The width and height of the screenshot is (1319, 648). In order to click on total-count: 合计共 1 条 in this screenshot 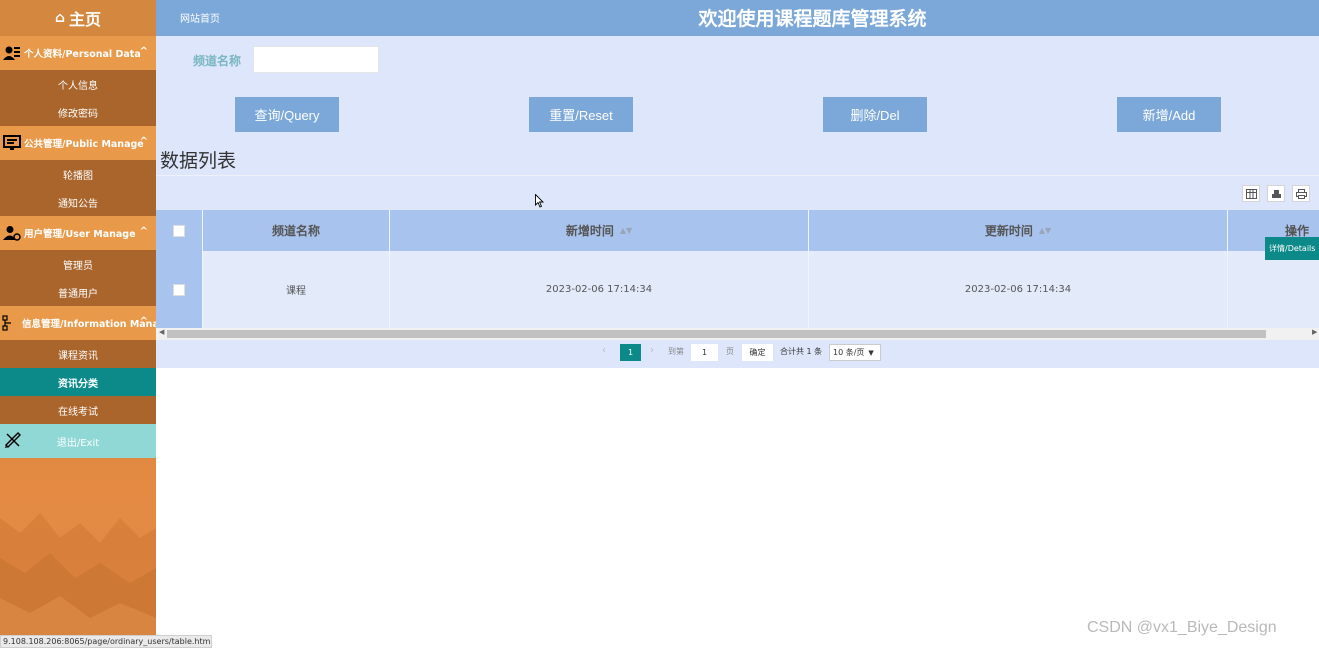, I will do `click(801, 351)`.